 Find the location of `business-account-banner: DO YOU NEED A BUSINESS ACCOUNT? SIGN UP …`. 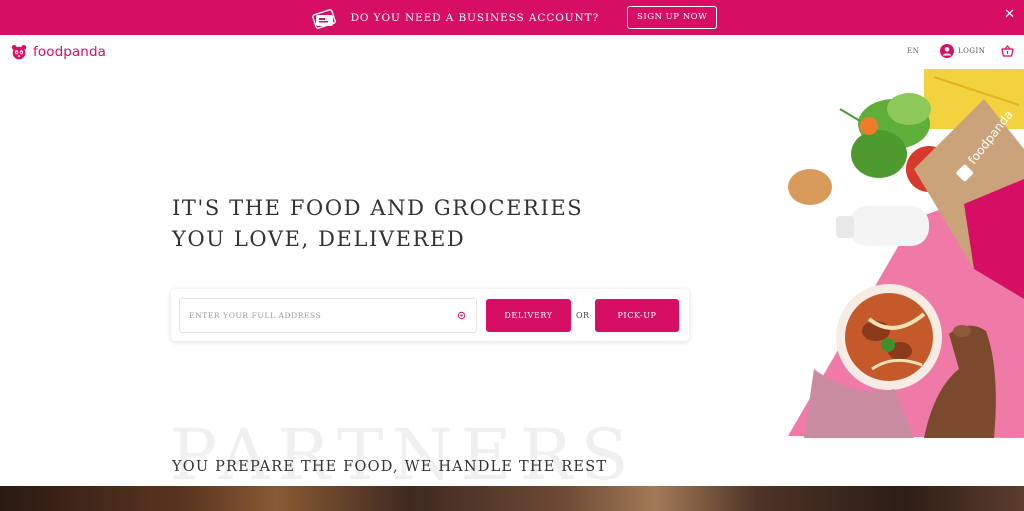

business-account-banner: DO YOU NEED A BUSINESS ACCOUNT? SIGN UP … is located at coordinates (512, 17).